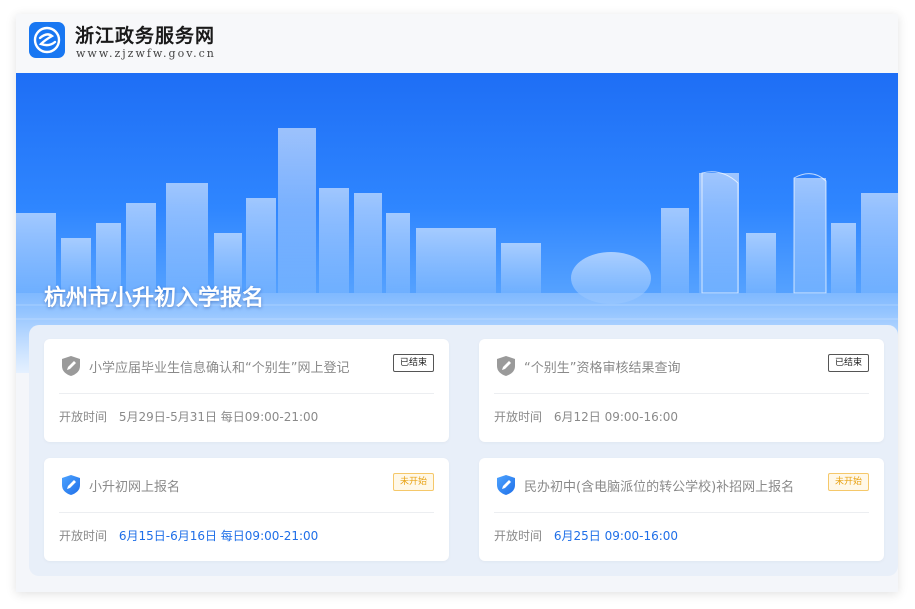  Describe the element at coordinates (146, 53) in the screenshot. I see `site-url: www.zjzwfw.gov.cn` at that location.